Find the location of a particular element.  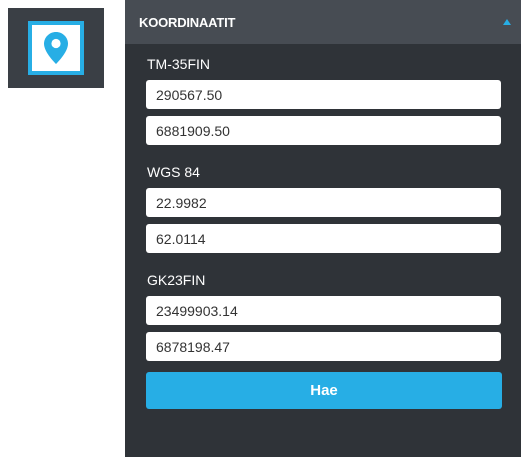

wgs84-lon-input is located at coordinates (323, 202).